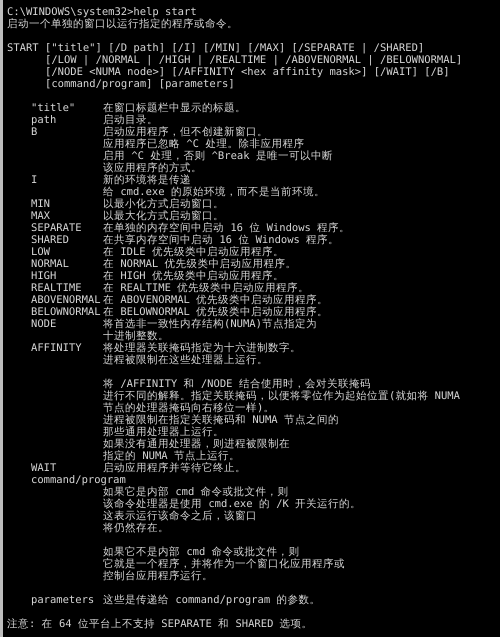 This screenshot has height=637, width=500. I want to click on console-line: [command/program] [parameters], so click(140, 84).